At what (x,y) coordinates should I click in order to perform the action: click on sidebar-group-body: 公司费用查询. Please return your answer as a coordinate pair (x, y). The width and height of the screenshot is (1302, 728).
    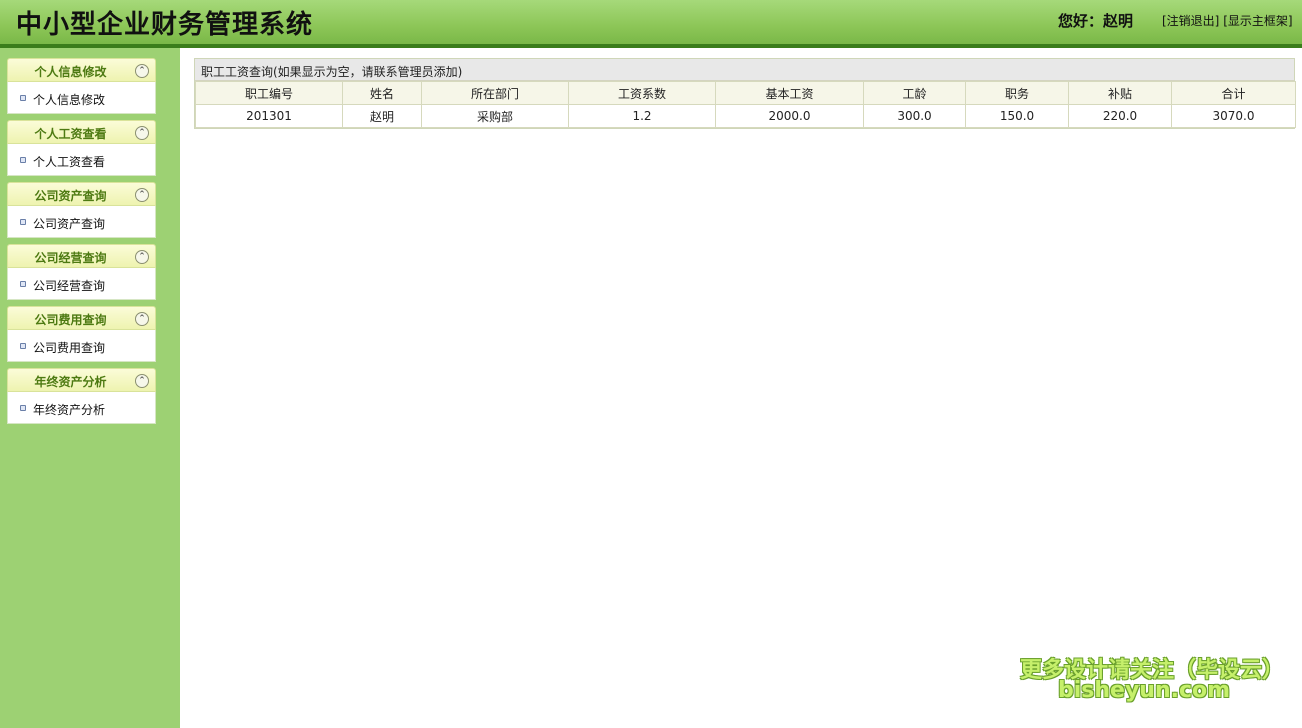
    Looking at the image, I should click on (81, 346).